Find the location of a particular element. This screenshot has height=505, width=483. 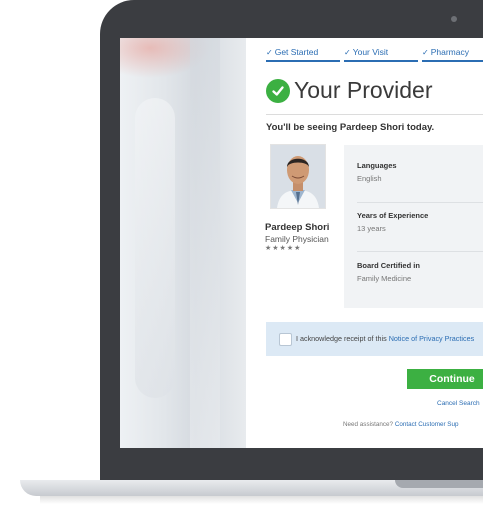

laptop-base-notch is located at coordinates (439, 484).